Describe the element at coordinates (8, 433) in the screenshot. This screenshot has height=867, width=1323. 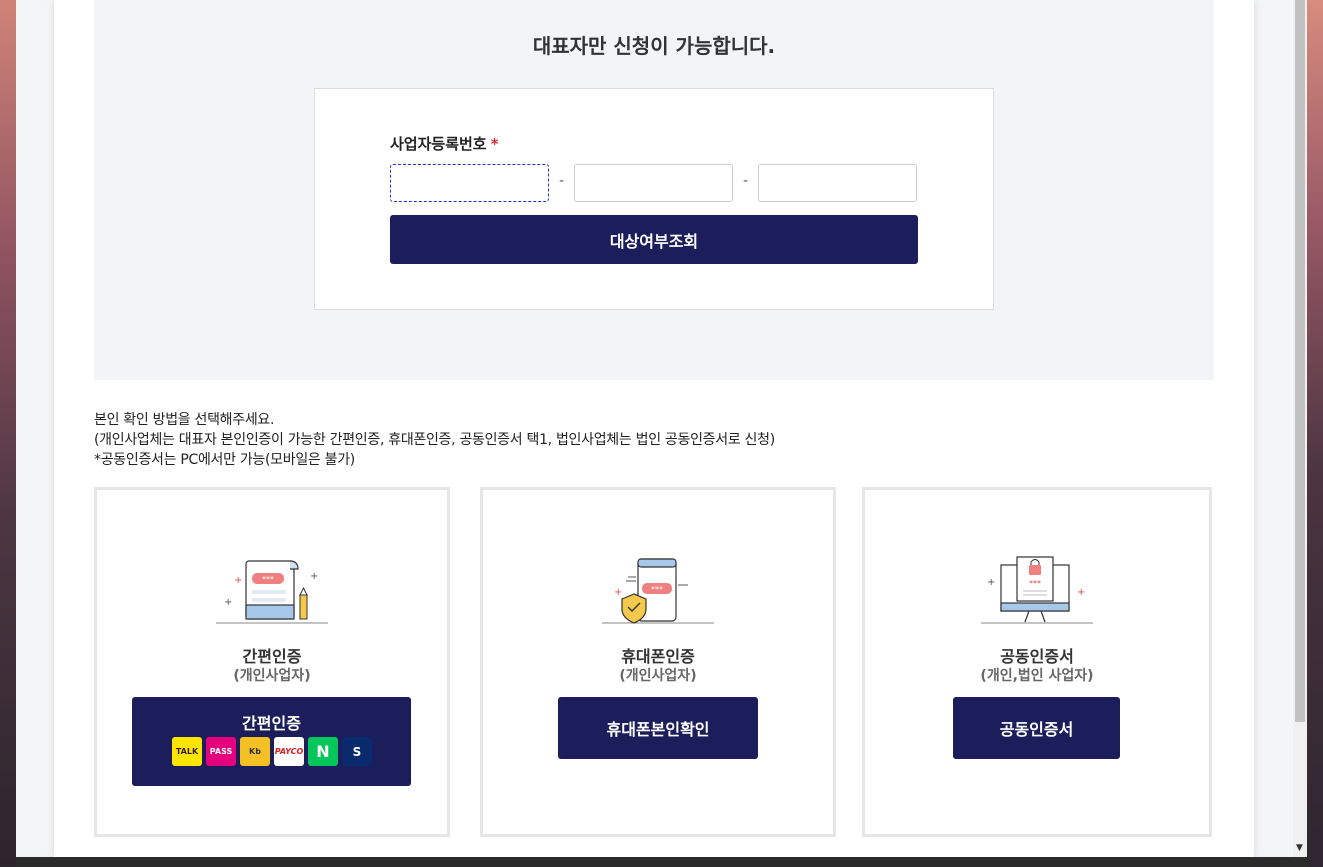
I see `desktop-background-left` at that location.